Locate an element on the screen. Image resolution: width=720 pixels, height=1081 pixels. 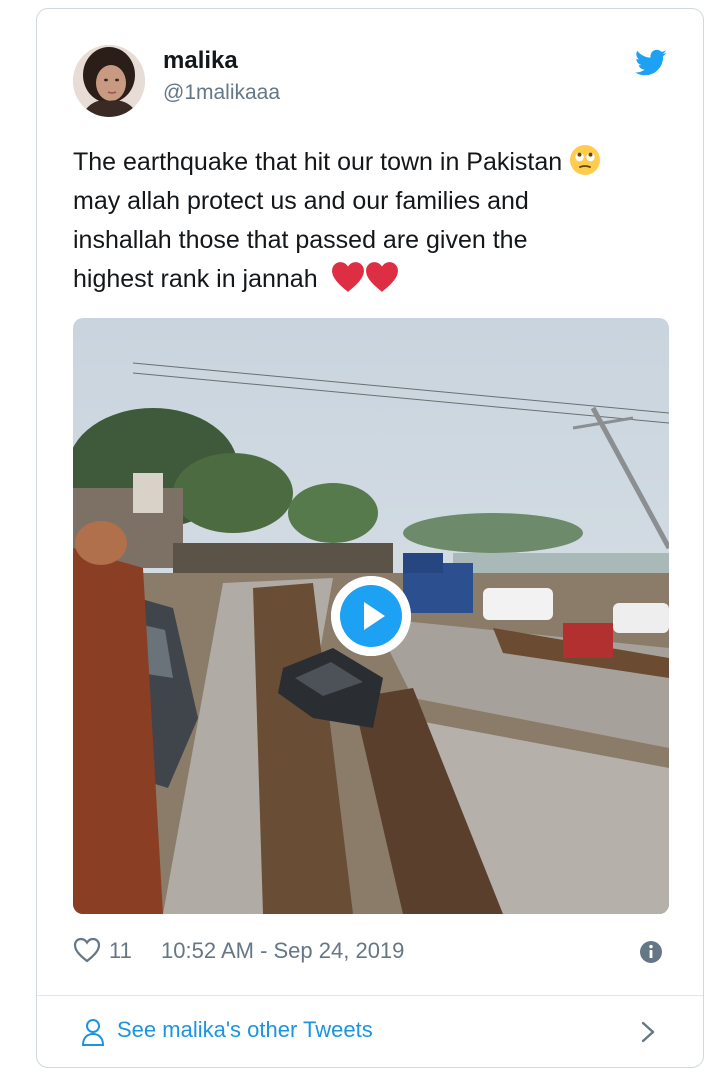
see-other-tweets-link: See malika's other Tweets is located at coordinates (370, 1031).